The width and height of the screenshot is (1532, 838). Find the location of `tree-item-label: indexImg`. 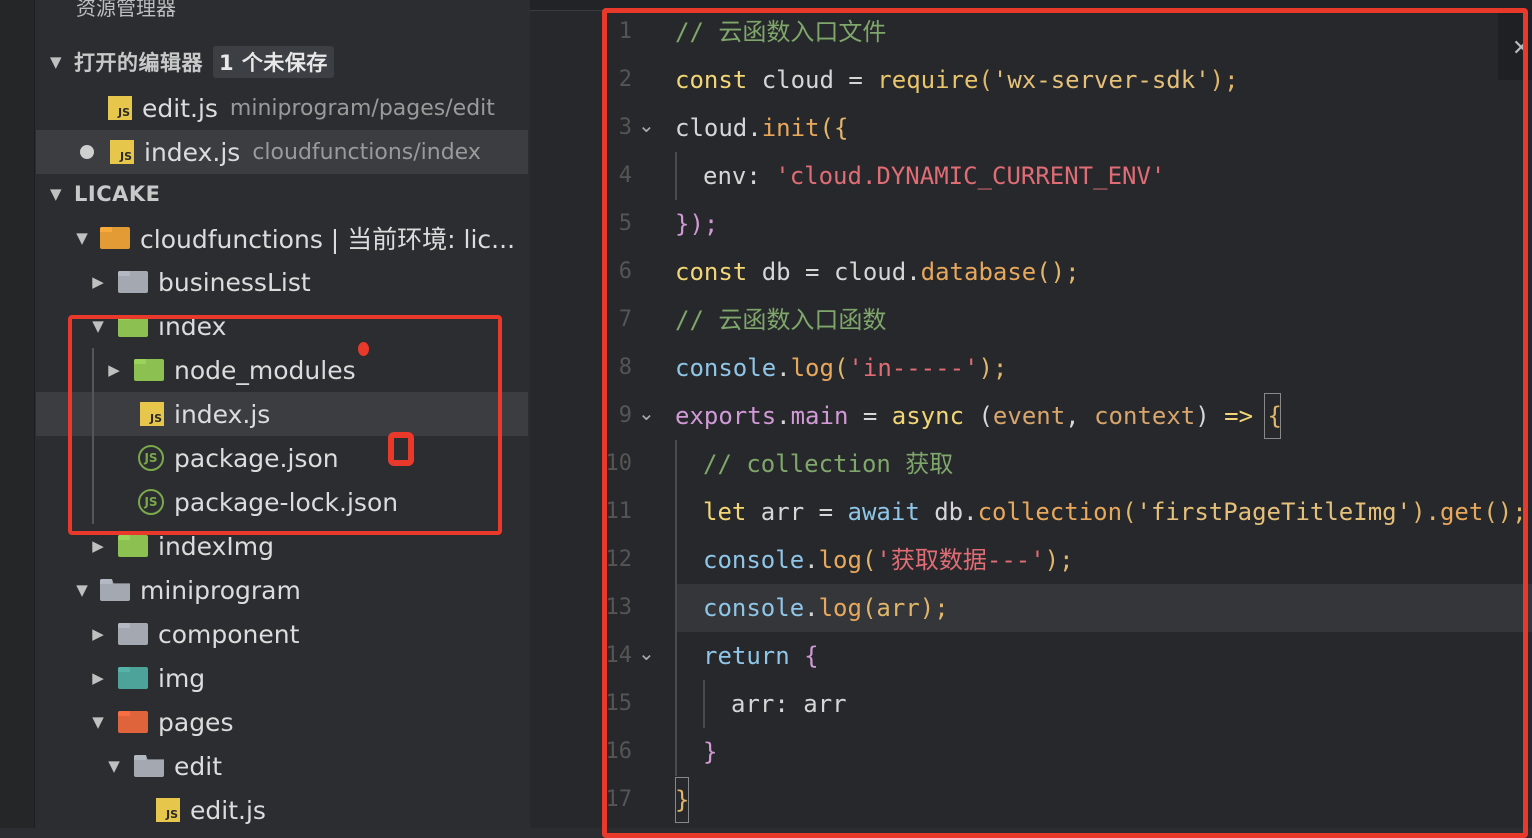

tree-item-label: indexImg is located at coordinates (216, 546).